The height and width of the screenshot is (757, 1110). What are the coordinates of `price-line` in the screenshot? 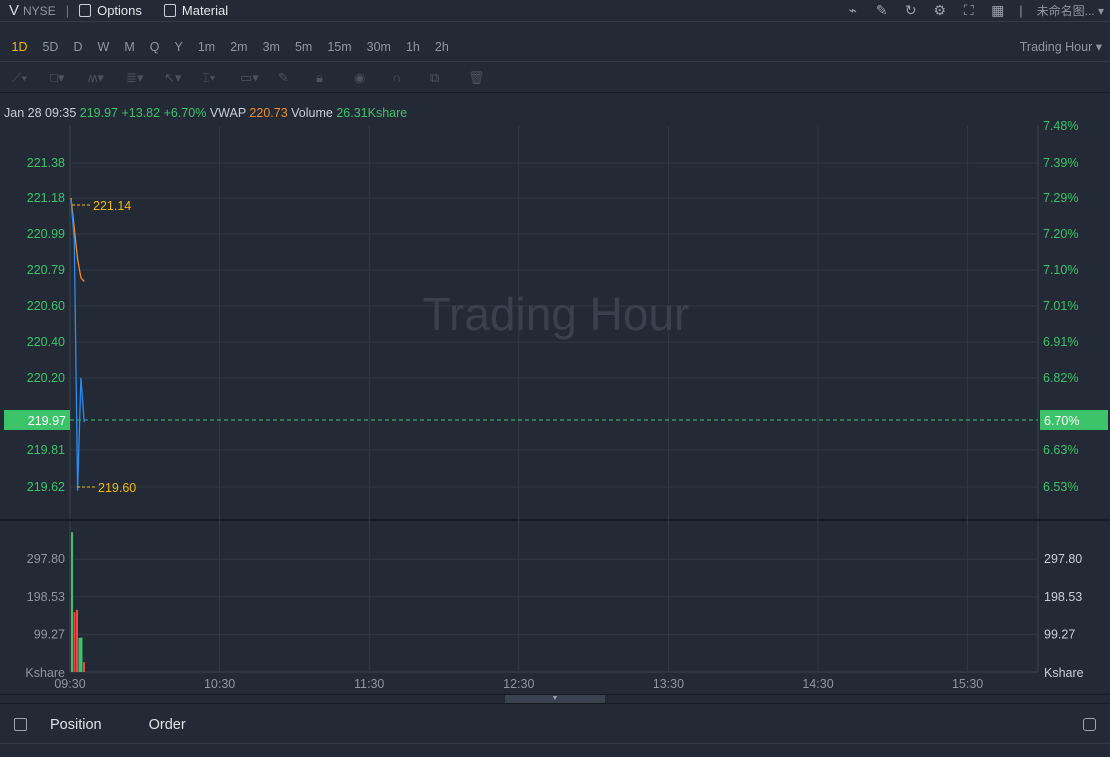 It's located at (77, 345).